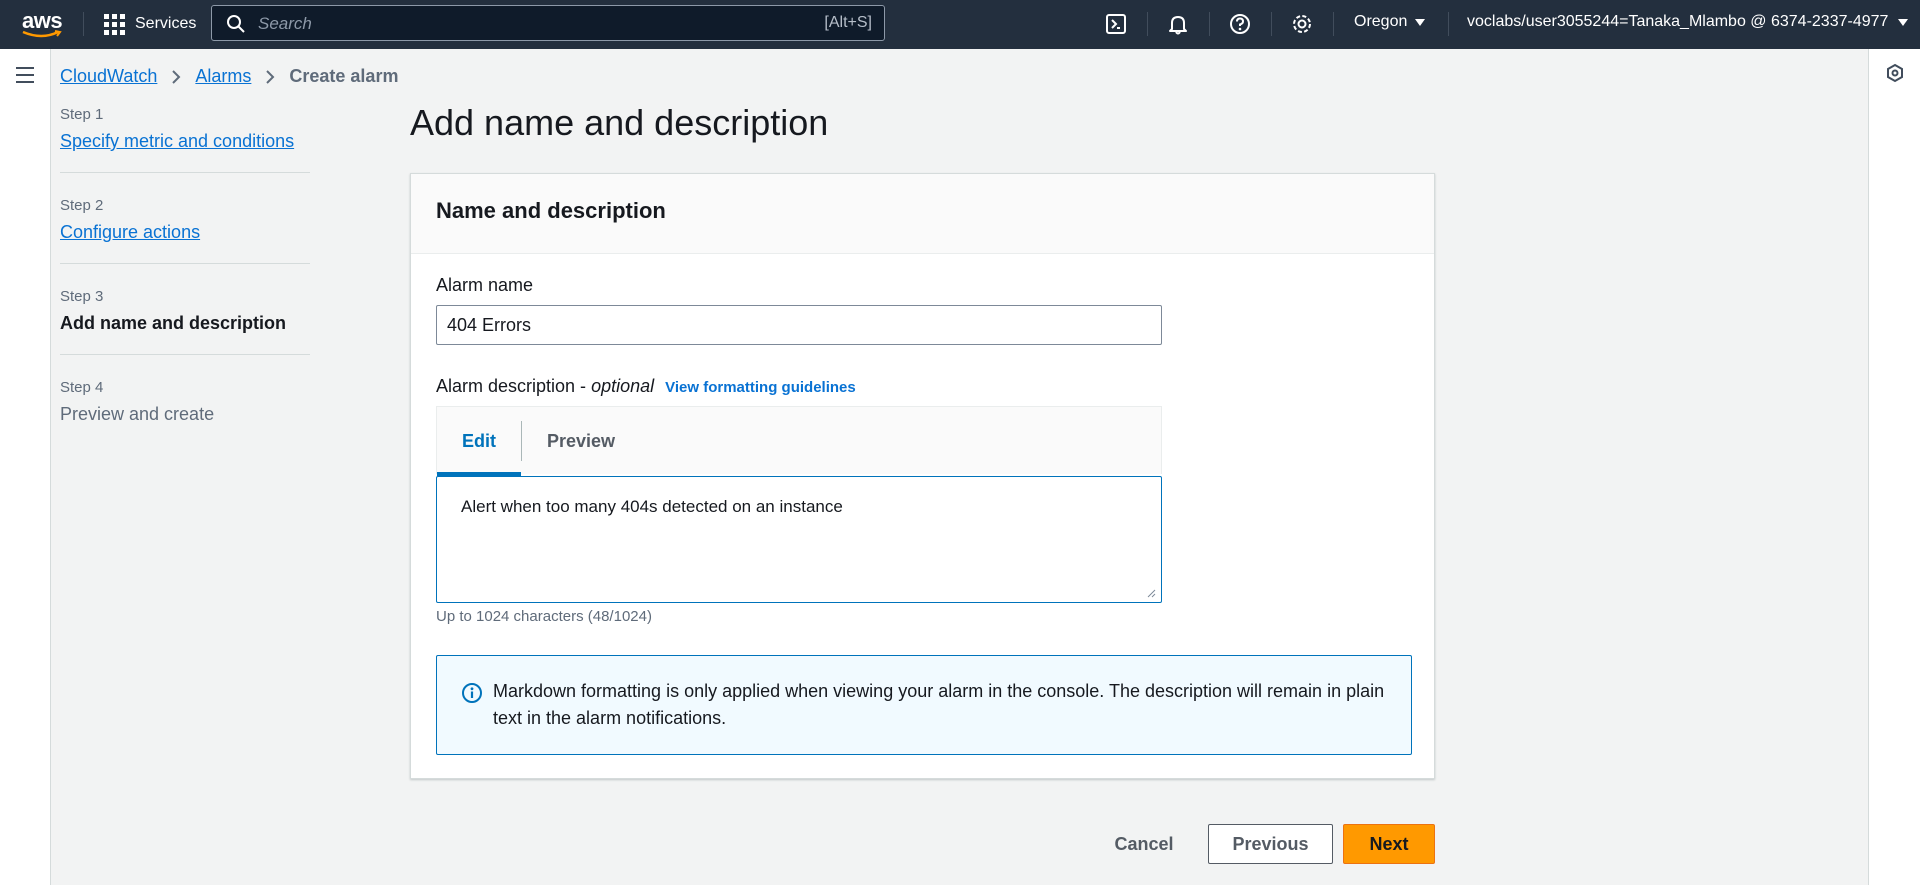 The image size is (1920, 885). I want to click on alarm-description-label: Alarm description -, so click(511, 386).